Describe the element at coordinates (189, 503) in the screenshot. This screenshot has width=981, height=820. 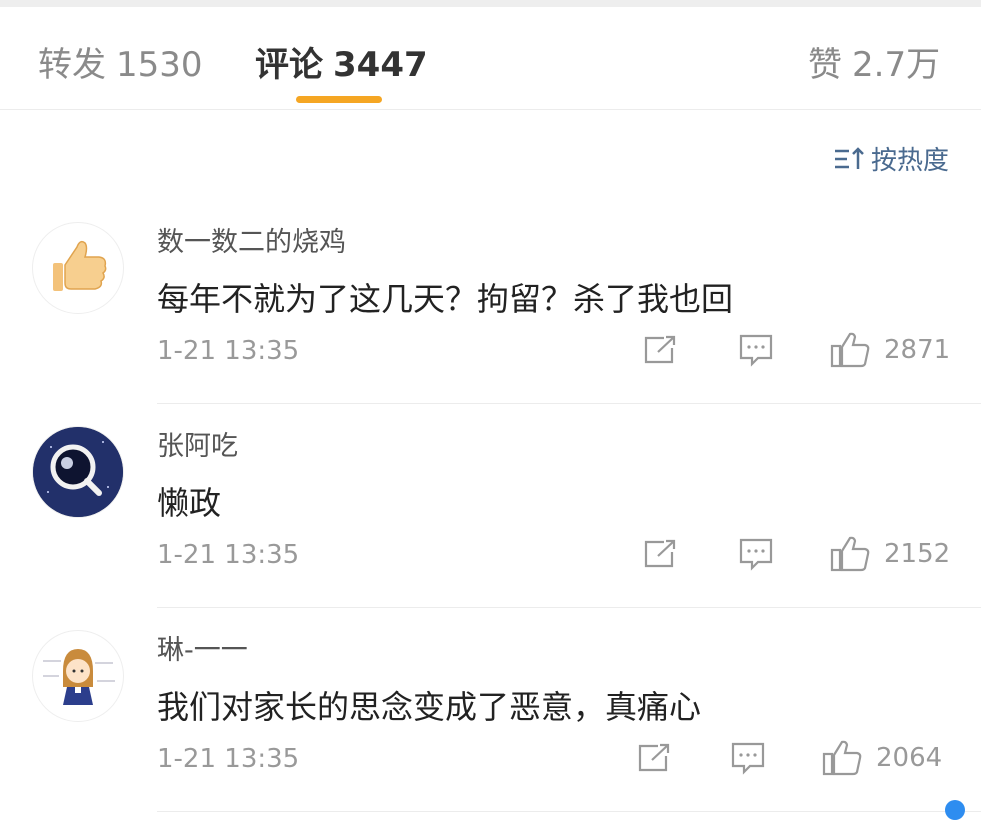
I see `comment-text: 懒政` at that location.